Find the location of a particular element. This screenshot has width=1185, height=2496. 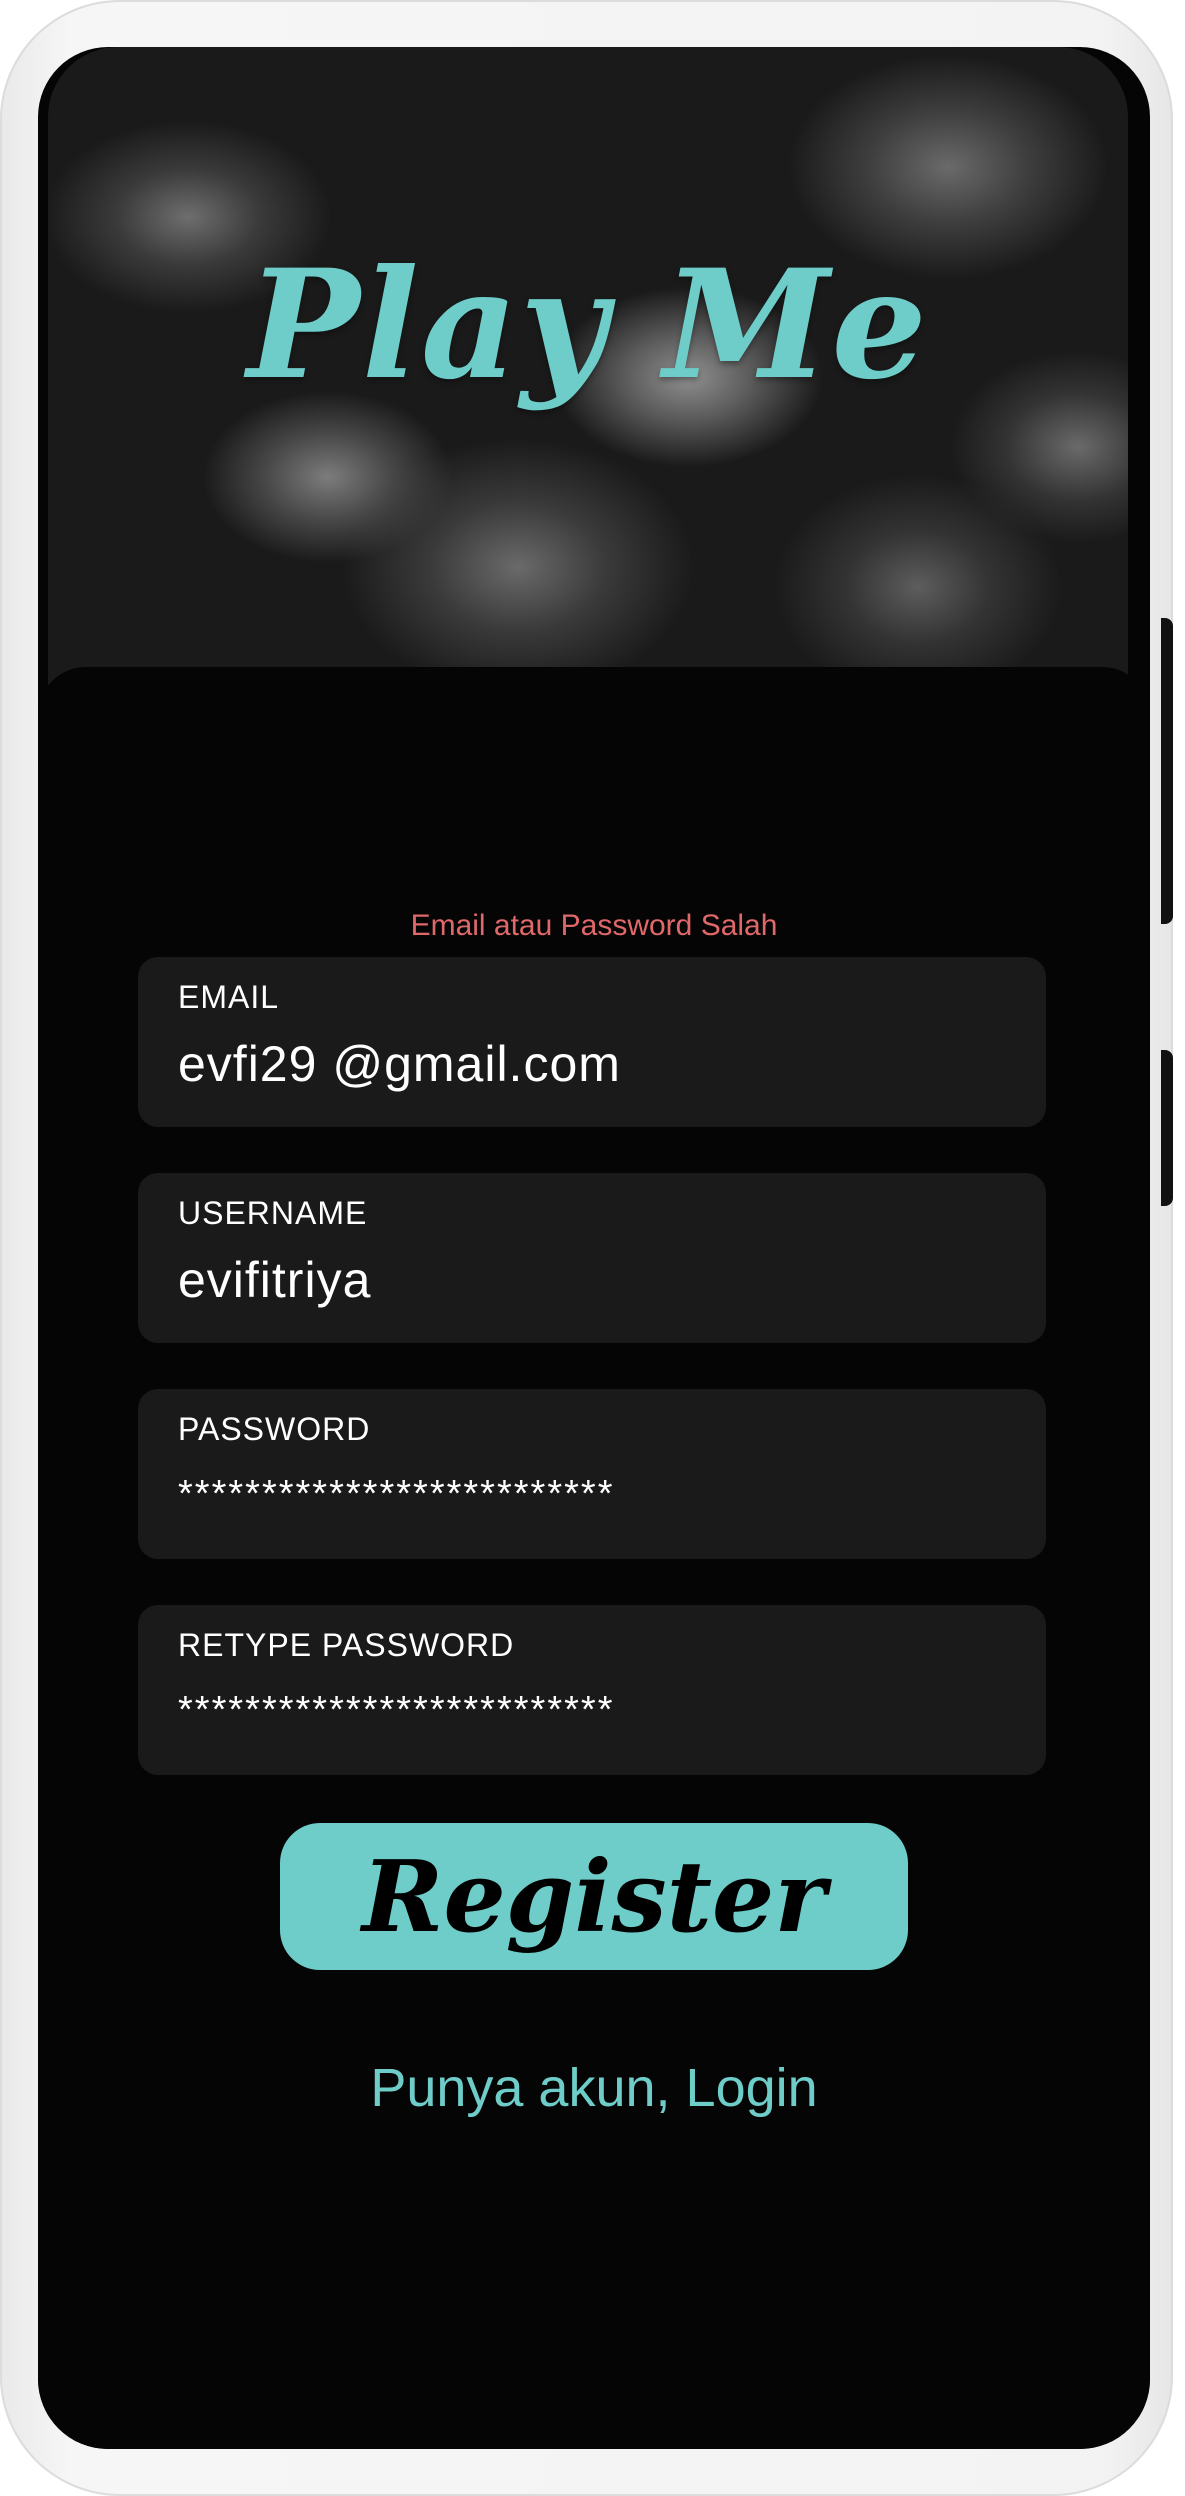

password-field: PASSWORD ************************** is located at coordinates (592, 1474).